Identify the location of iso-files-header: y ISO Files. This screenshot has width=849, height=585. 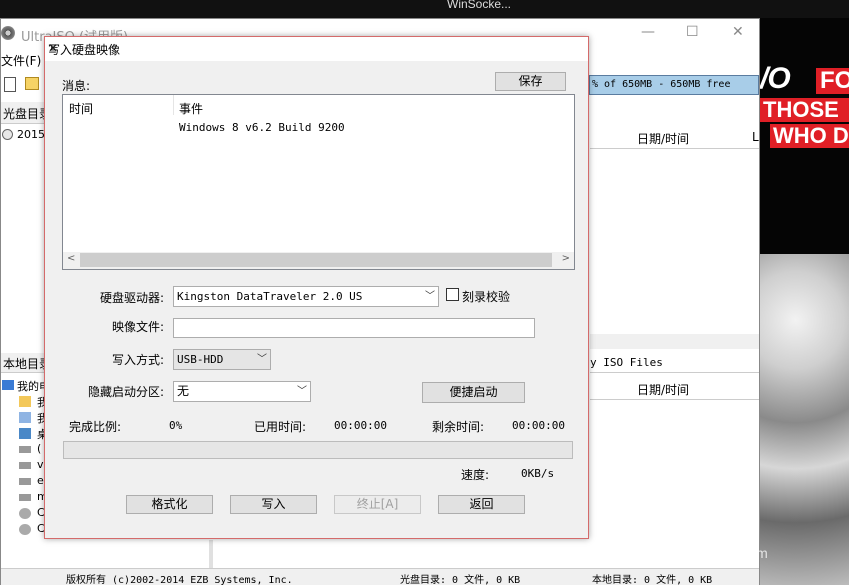
(674, 363).